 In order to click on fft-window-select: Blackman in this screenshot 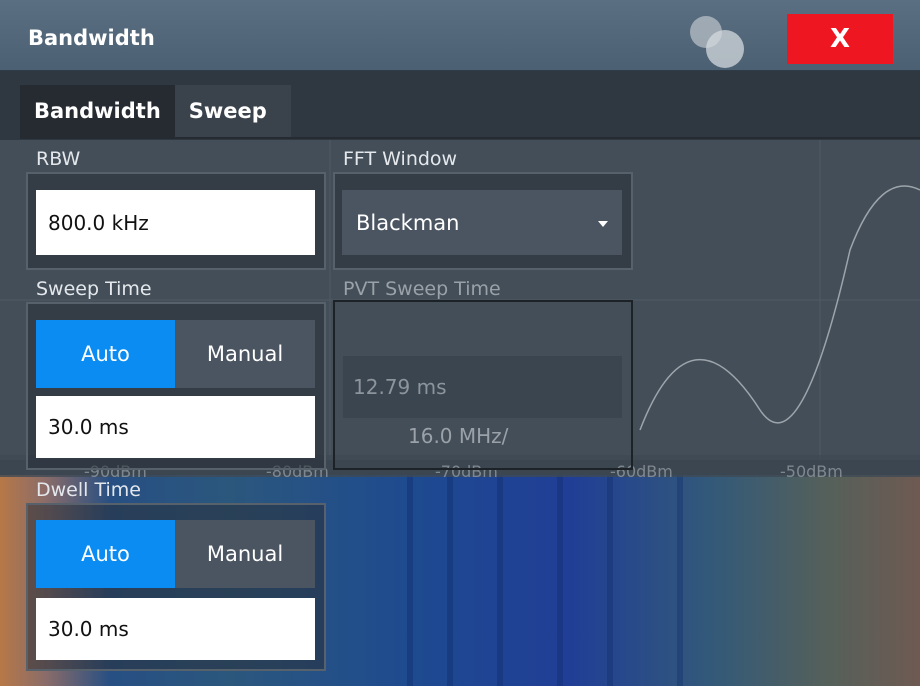, I will do `click(482, 222)`.